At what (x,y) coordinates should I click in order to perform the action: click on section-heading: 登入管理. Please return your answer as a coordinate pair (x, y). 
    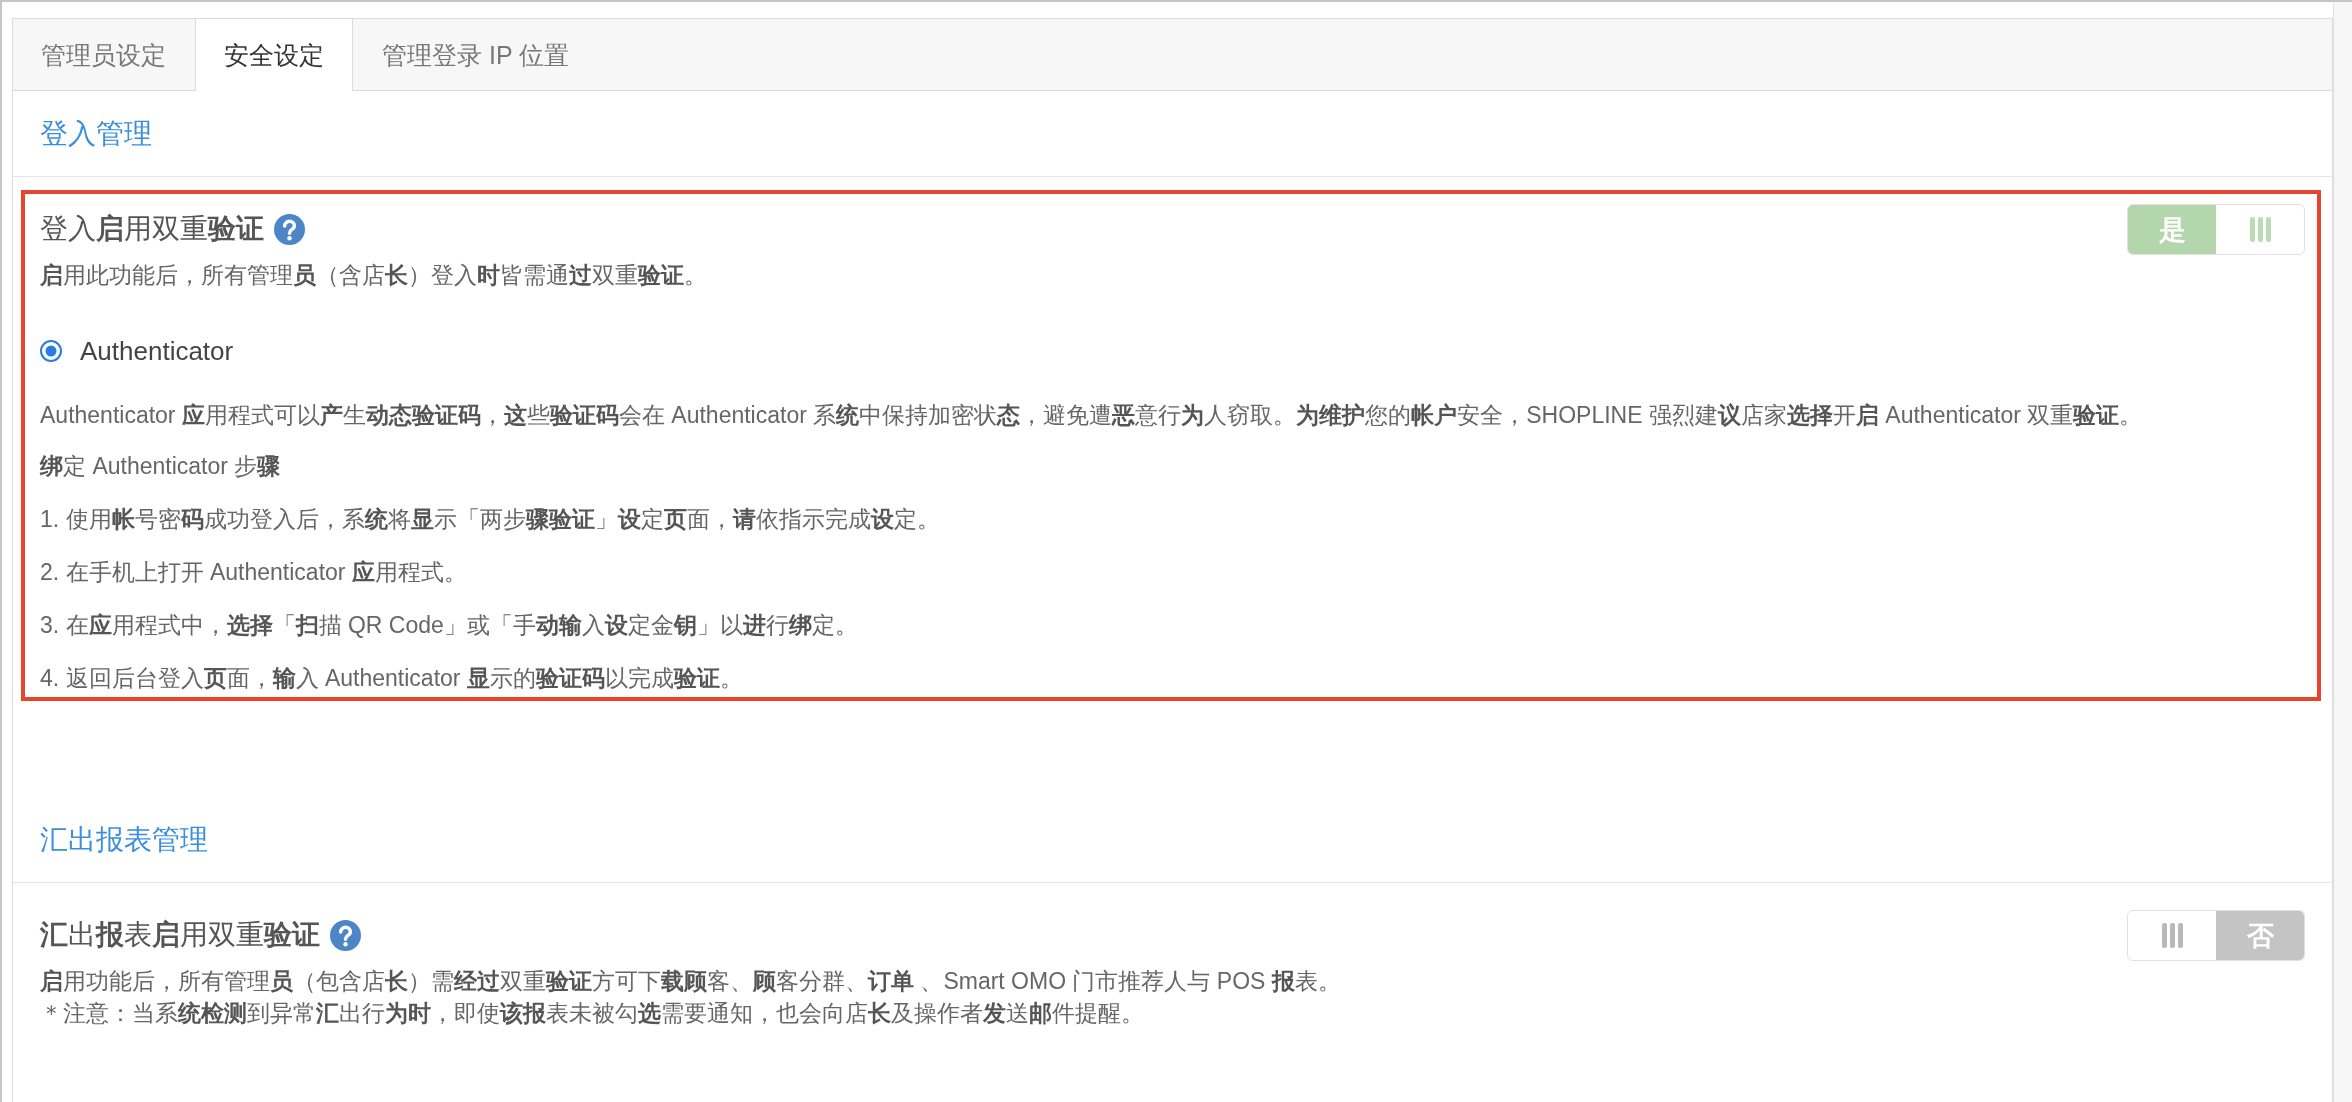
    Looking at the image, I should click on (96, 133).